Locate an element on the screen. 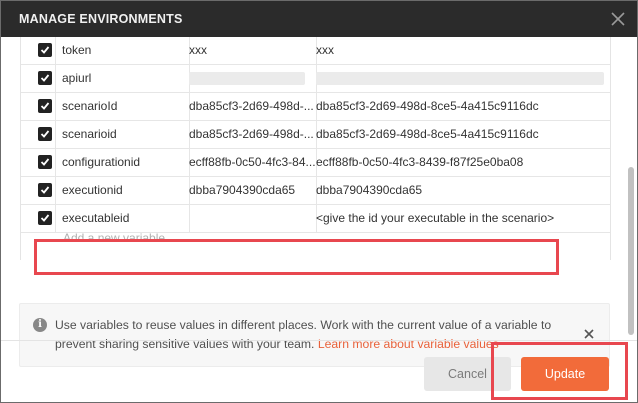 This screenshot has width=638, height=403. update-button: Update is located at coordinates (565, 374).